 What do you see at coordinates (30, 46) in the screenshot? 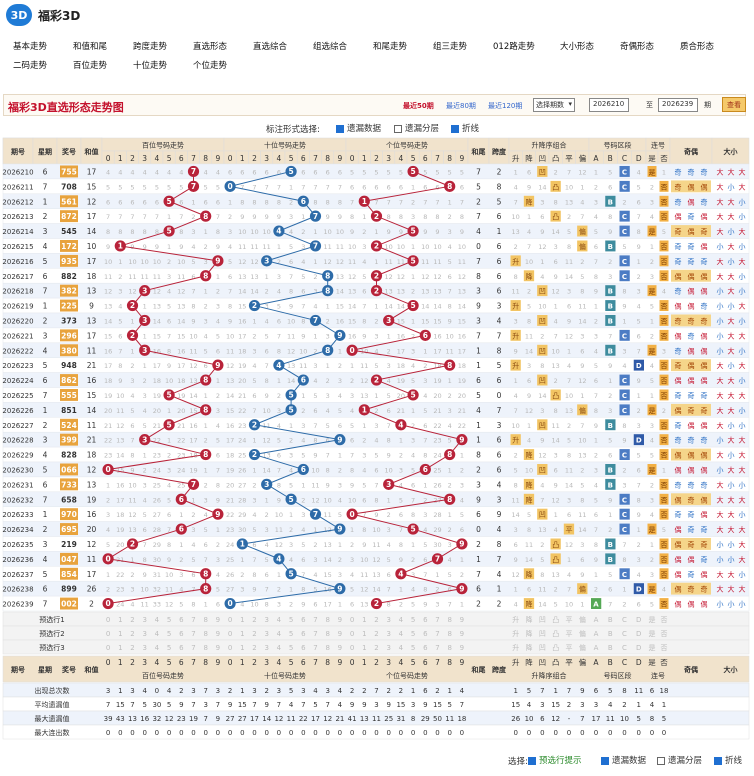
I see `nav-link: 基本走势` at bounding box center [30, 46].